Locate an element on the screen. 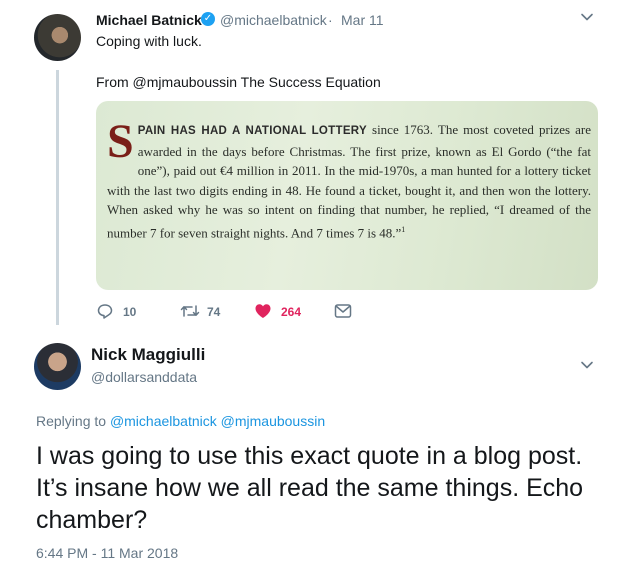  reply-count: 10 is located at coordinates (130, 312).